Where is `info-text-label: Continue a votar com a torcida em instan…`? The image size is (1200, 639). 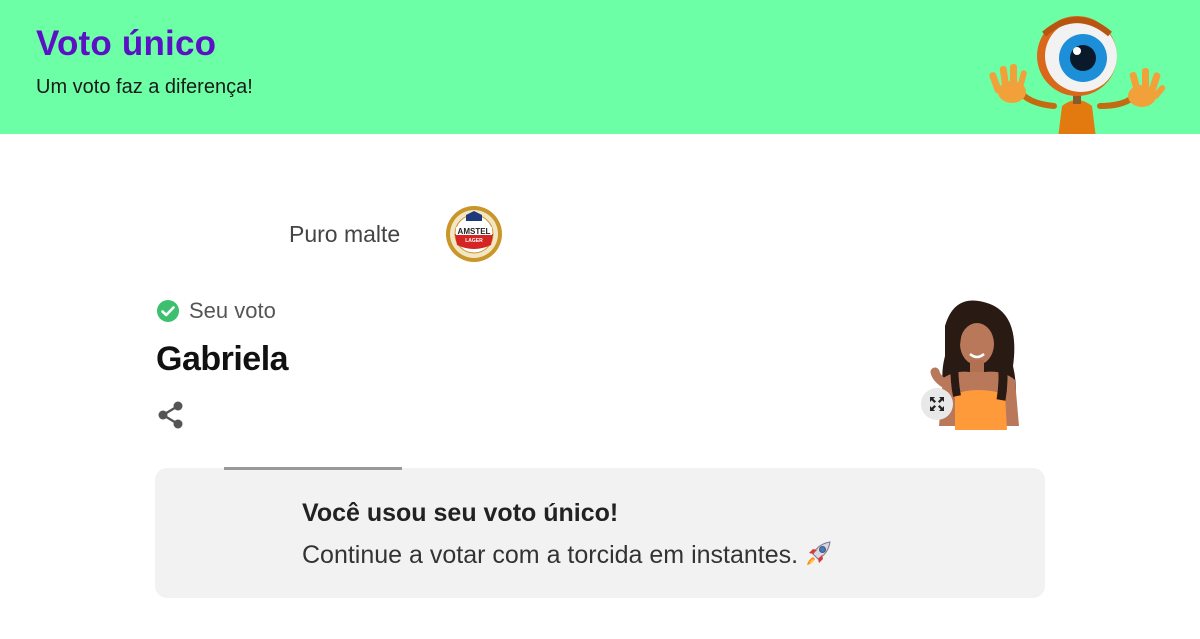 info-text-label: Continue a votar com a torcida em instan… is located at coordinates (550, 555).